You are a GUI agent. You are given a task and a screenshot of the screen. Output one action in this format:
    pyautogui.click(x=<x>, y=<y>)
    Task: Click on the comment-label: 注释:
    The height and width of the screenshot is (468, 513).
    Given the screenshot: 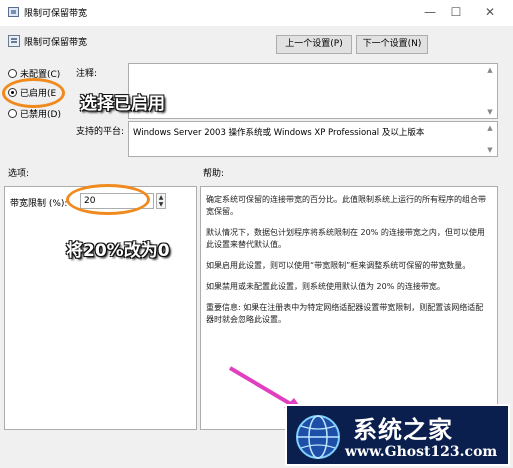 What is the action you would take?
    pyautogui.click(x=87, y=74)
    